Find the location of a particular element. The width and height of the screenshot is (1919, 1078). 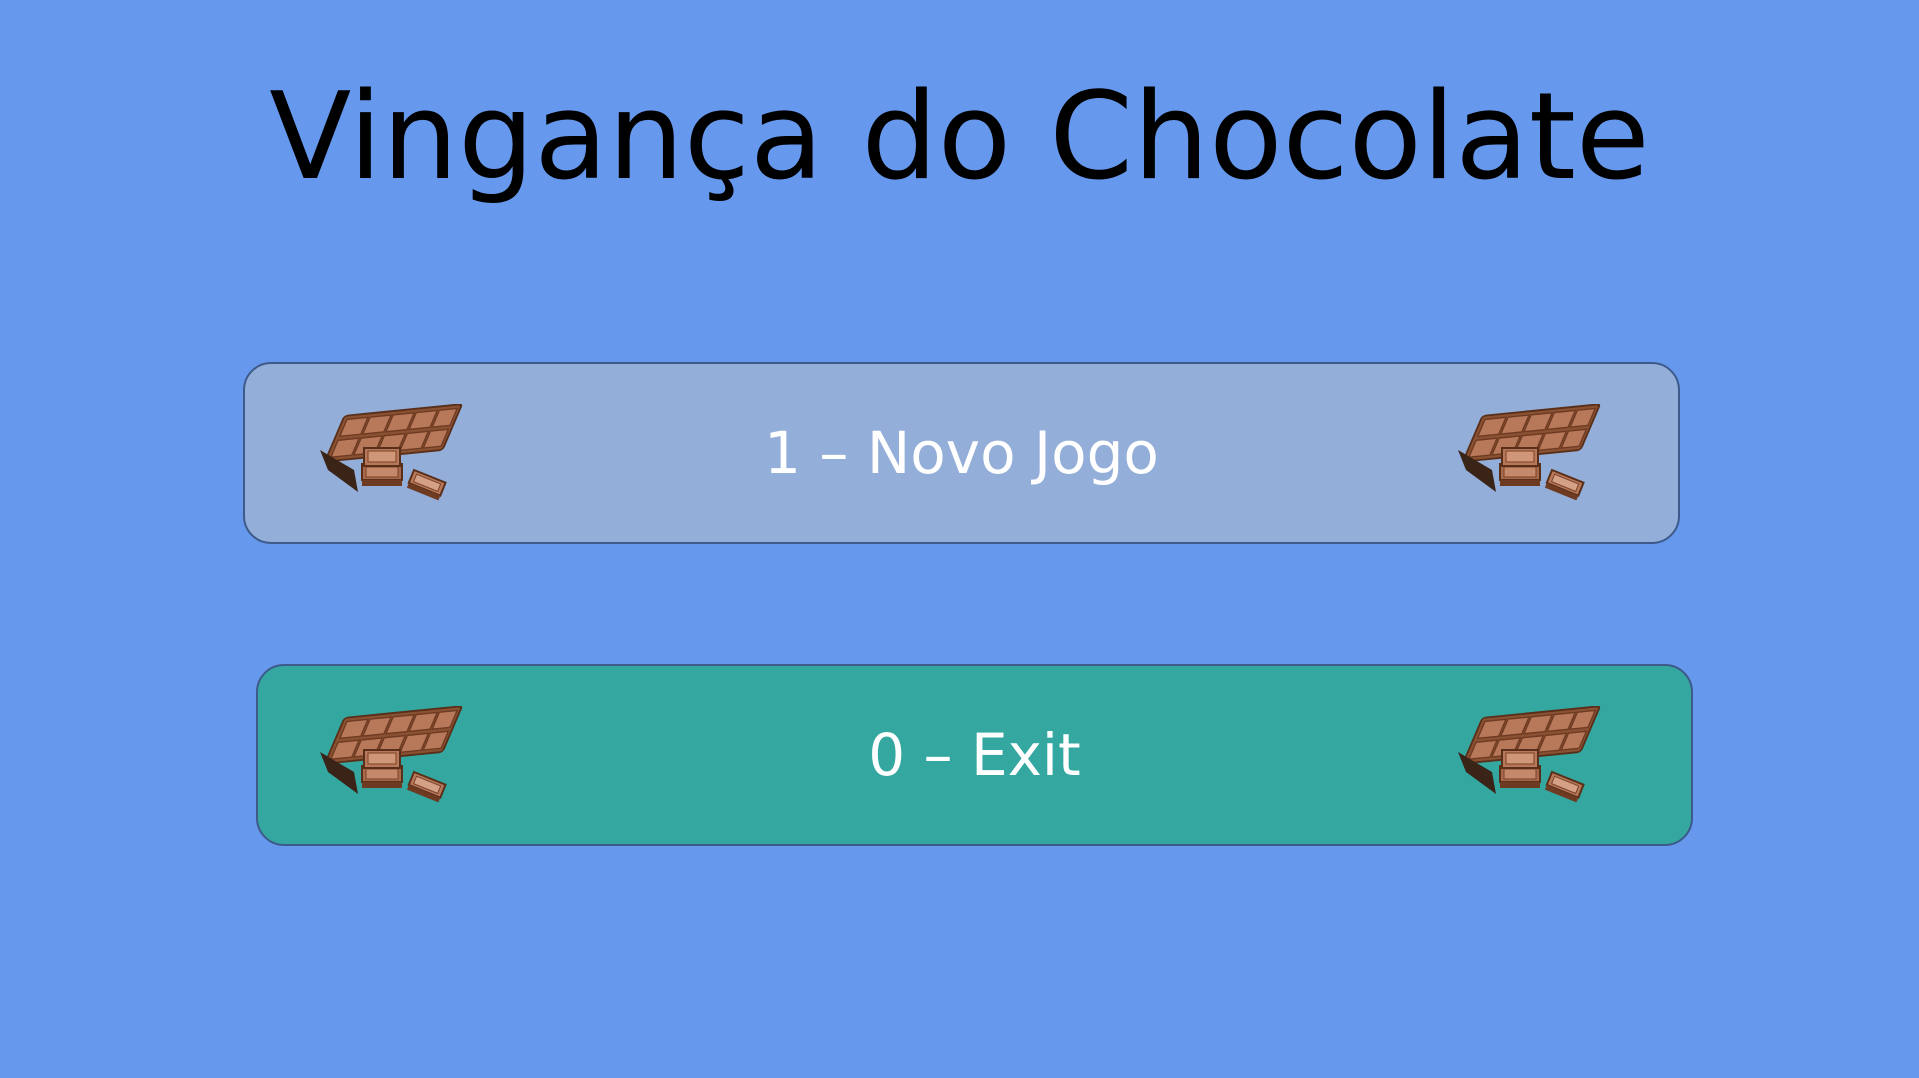

new-game-button: 1 – Novo Jogo is located at coordinates (961, 453).